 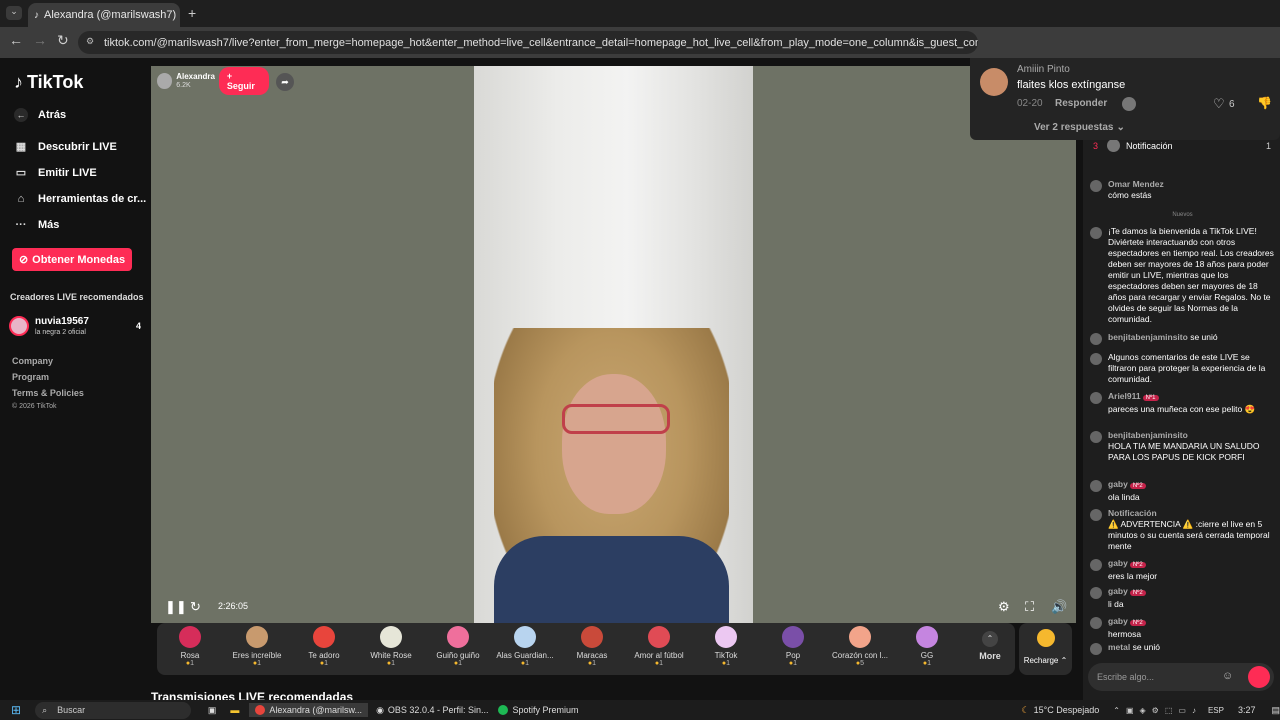 I want to click on gift-more-button: ⌃ More, so click(x=990, y=646).